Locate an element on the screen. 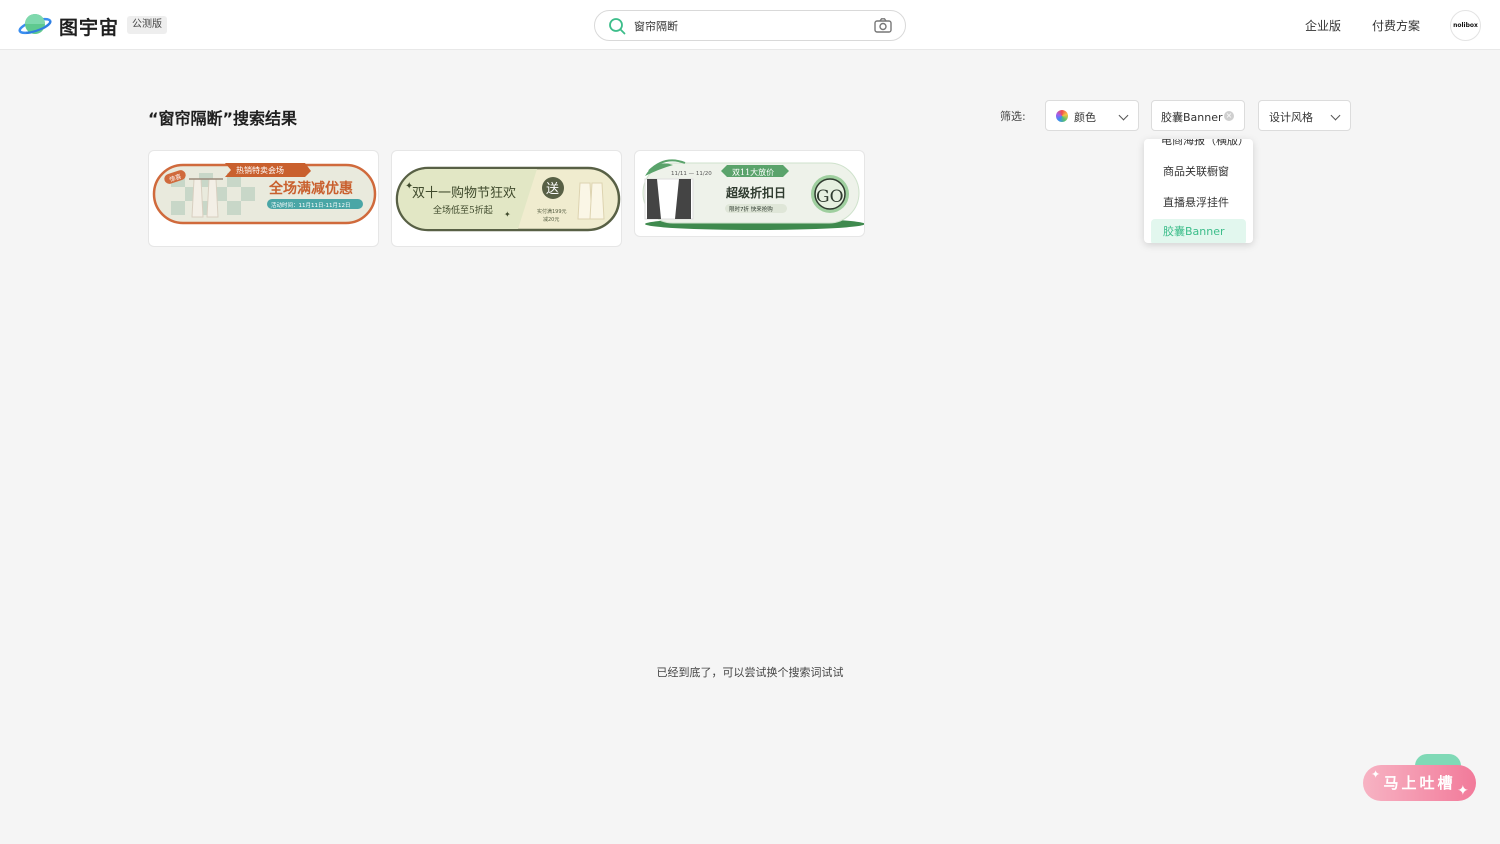 Image resolution: width=1500 pixels, height=844 pixels. color-filter-label: 颜色 is located at coordinates (1085, 117).